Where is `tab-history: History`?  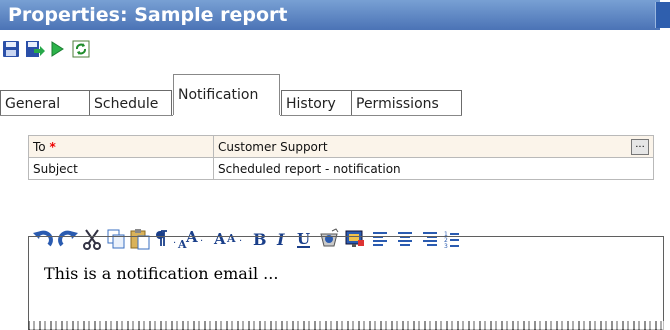 tab-history: History is located at coordinates (316, 103).